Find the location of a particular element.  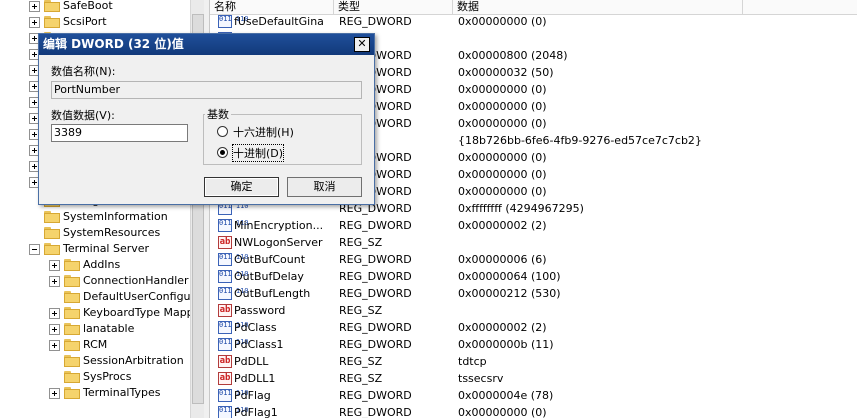

value-data: 0x00000800 (2048) is located at coordinates (513, 55).